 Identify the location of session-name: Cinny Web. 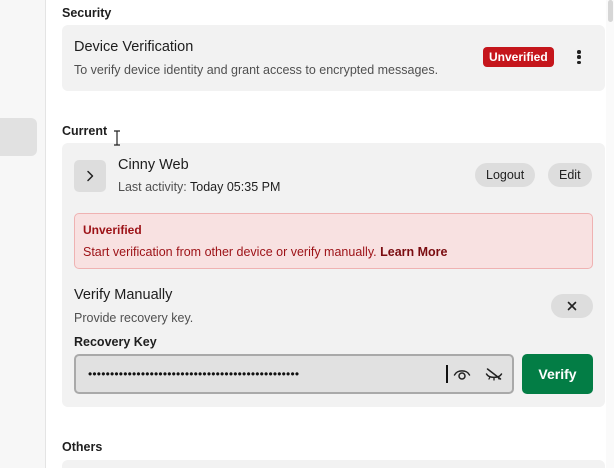
(153, 165).